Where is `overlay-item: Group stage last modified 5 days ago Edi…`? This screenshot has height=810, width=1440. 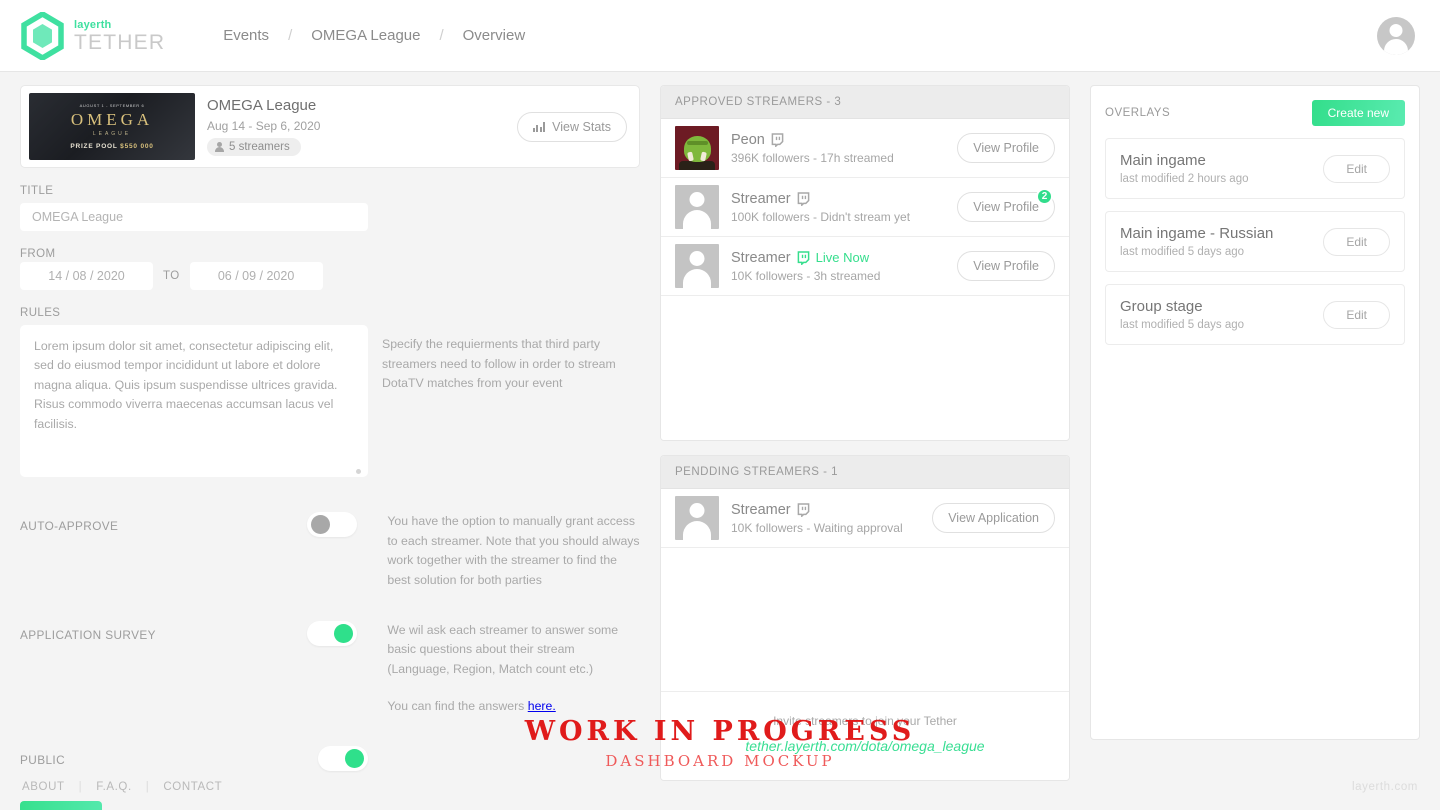 overlay-item: Group stage last modified 5 days ago Edi… is located at coordinates (1255, 314).